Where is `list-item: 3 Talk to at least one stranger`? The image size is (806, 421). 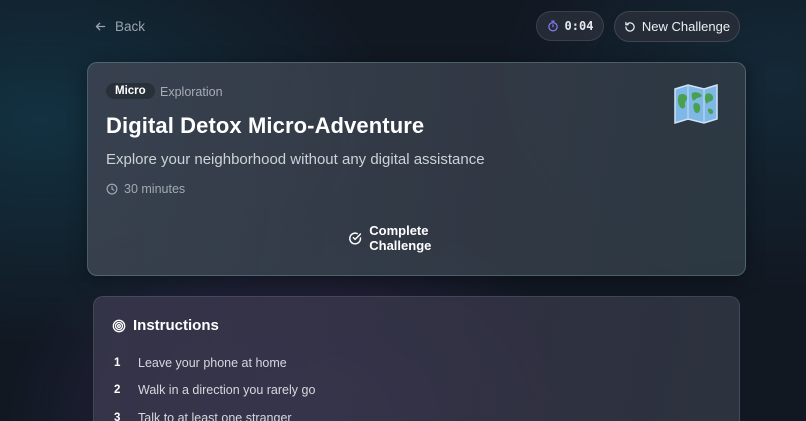 list-item: 3 Talk to at least one stranger is located at coordinates (214, 412).